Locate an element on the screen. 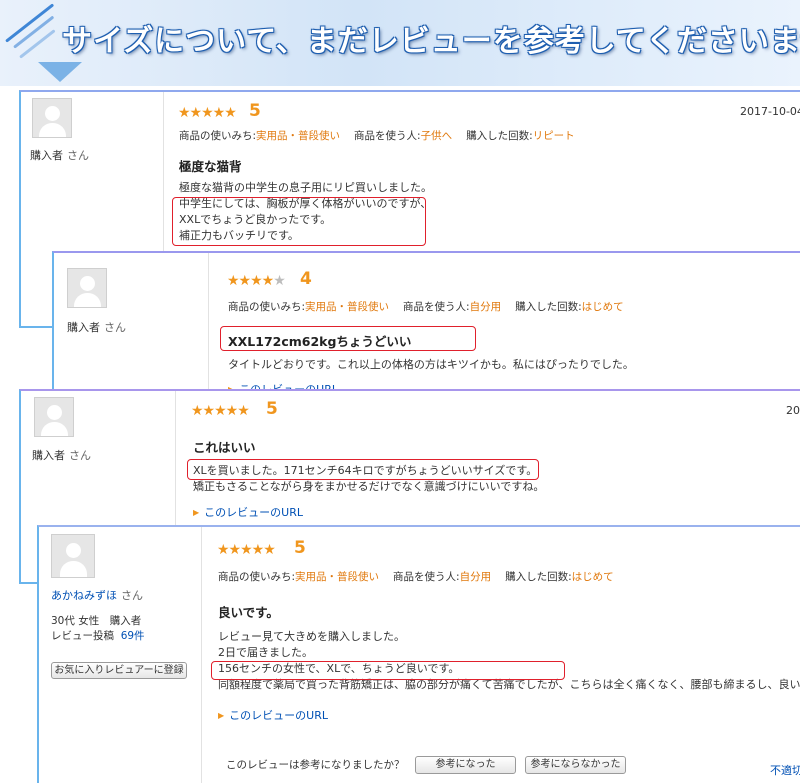 This screenshot has height=783, width=800. review-date: 20 is located at coordinates (793, 410).